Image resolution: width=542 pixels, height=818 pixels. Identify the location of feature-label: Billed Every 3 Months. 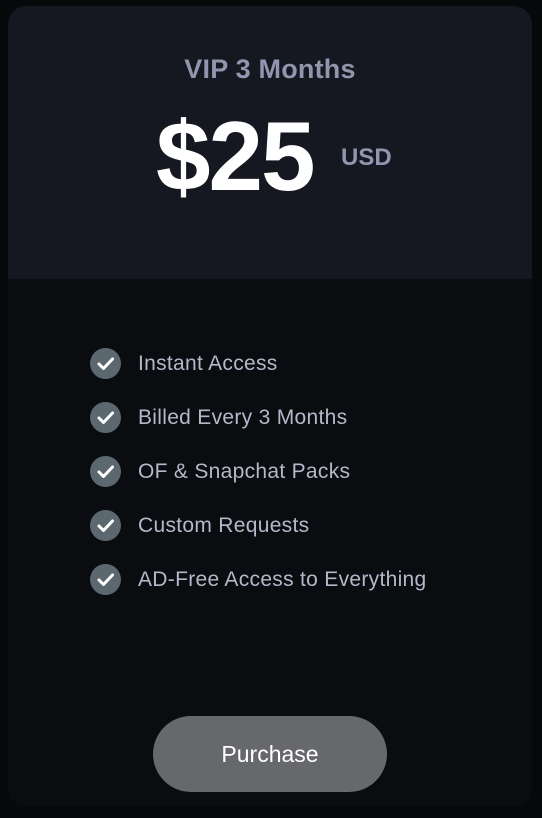
(243, 417).